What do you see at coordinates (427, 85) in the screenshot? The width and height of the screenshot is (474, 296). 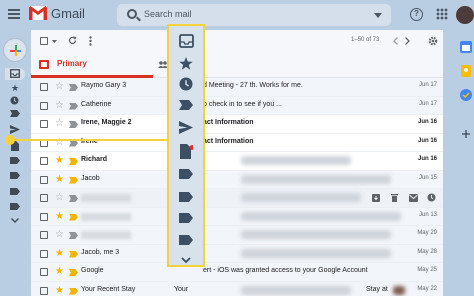 I see `email-date: Jun 17` at bounding box center [427, 85].